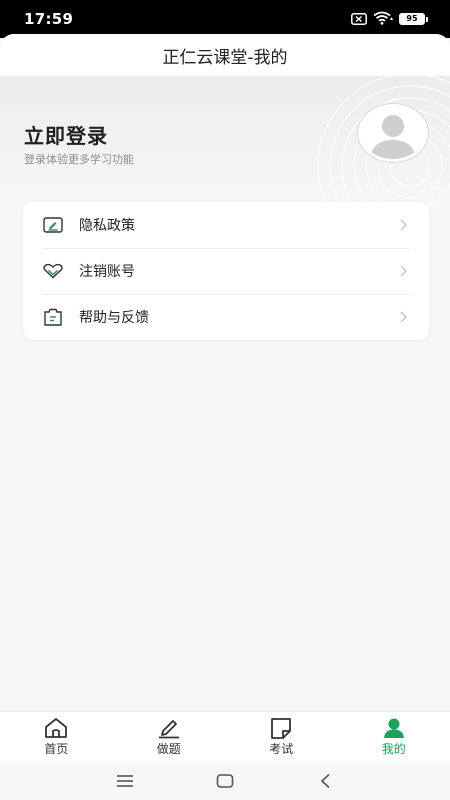 Image resolution: width=450 pixels, height=800 pixels. I want to click on system-nav-bar, so click(225, 780).